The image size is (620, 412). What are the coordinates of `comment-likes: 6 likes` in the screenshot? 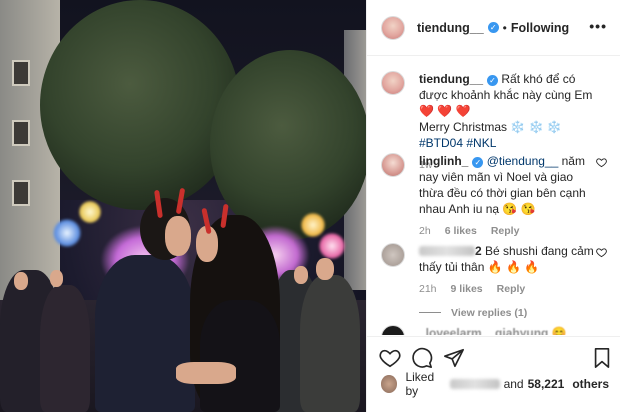 It's located at (461, 231).